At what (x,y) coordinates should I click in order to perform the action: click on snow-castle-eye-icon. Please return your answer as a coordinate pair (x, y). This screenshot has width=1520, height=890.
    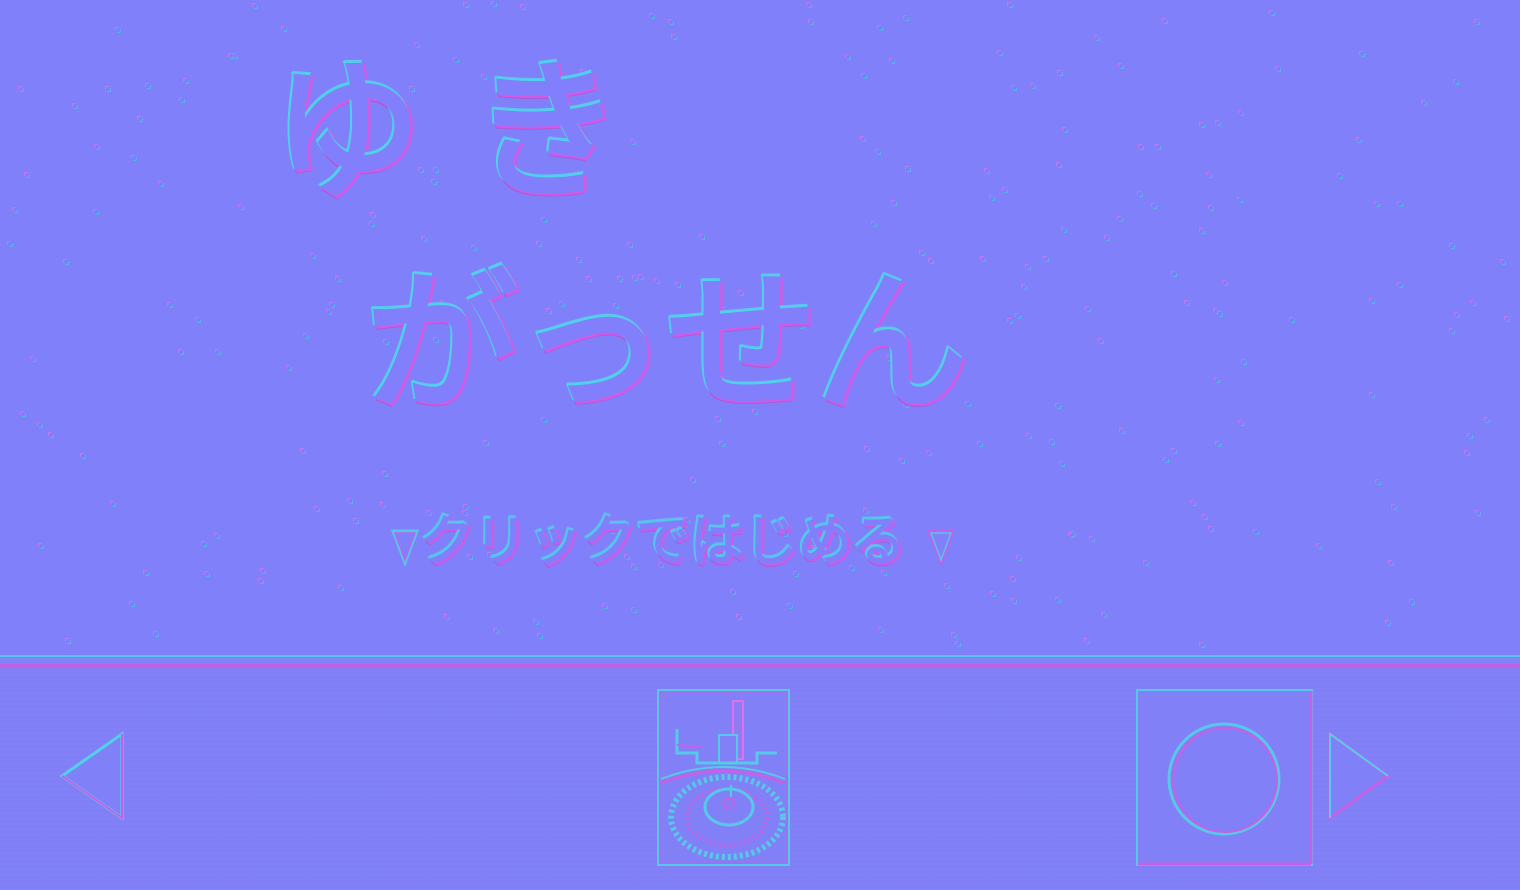
    Looking at the image, I should click on (723, 777).